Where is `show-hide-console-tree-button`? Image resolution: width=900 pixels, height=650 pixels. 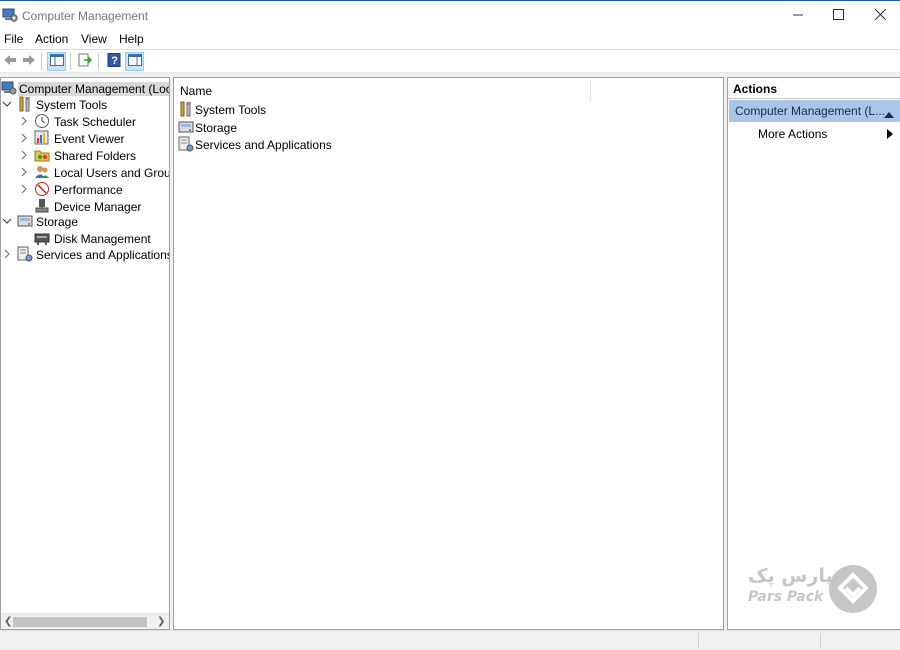
show-hide-console-tree-button is located at coordinates (56, 61).